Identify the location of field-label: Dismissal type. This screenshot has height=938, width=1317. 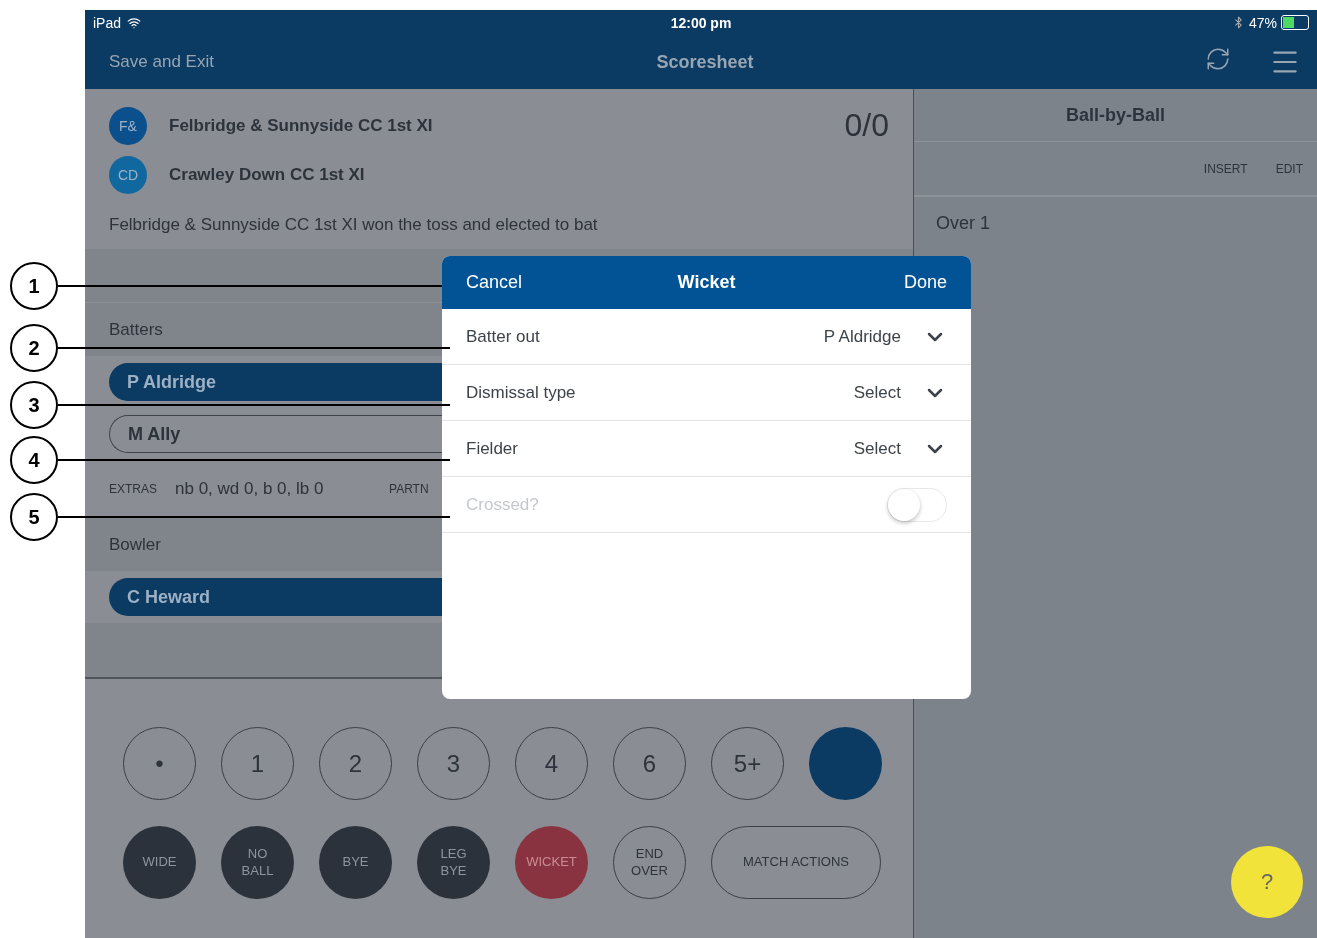
(521, 392).